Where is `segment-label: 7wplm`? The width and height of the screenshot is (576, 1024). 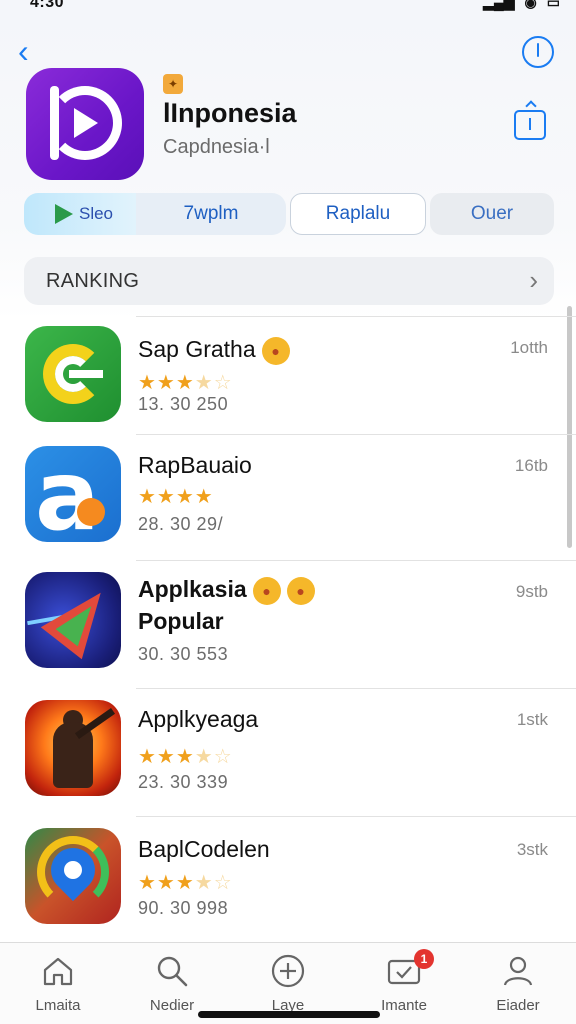 segment-label: 7wplm is located at coordinates (211, 213).